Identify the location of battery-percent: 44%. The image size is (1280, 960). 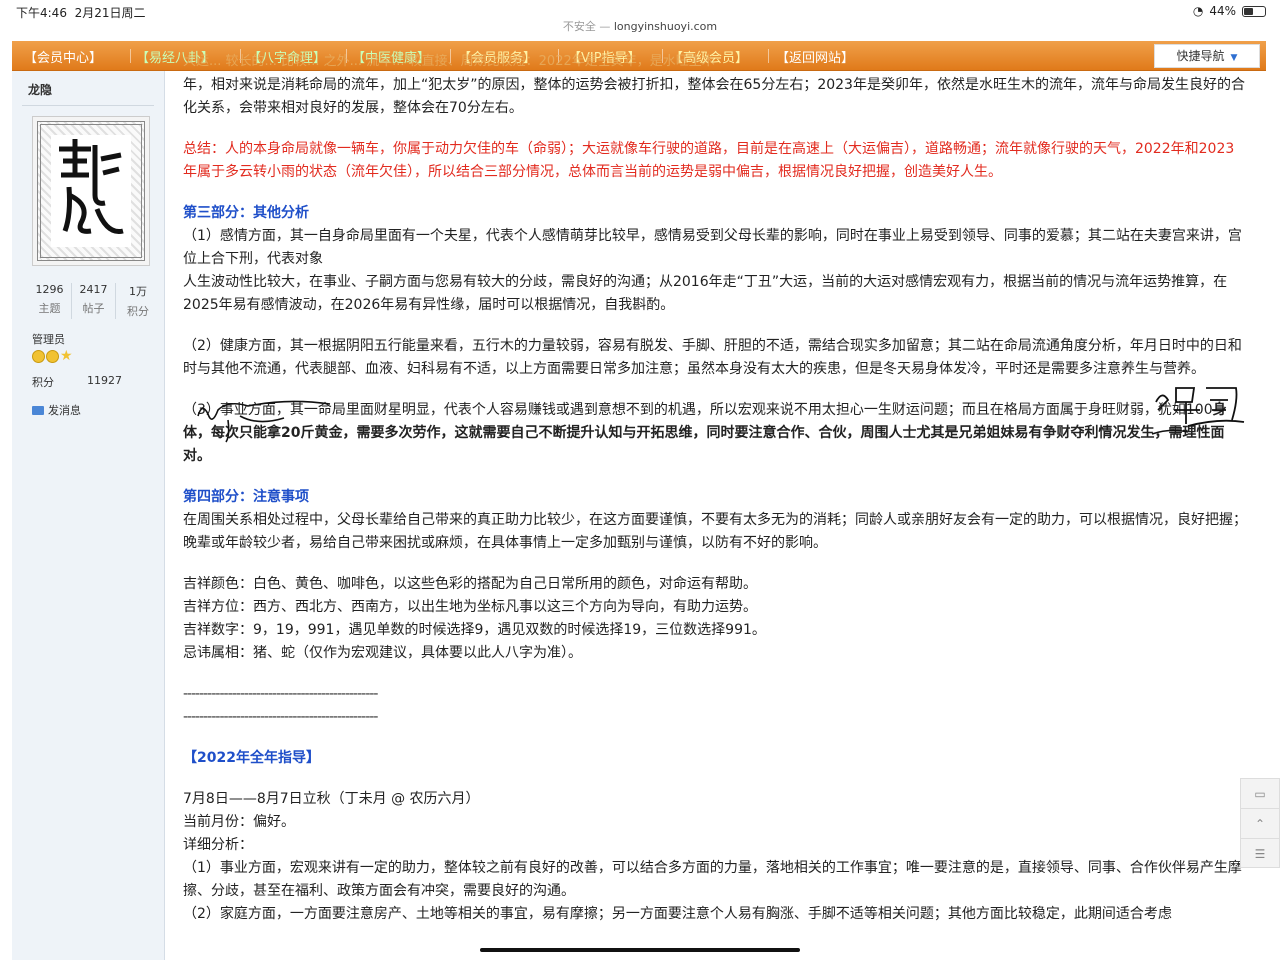
(1222, 11).